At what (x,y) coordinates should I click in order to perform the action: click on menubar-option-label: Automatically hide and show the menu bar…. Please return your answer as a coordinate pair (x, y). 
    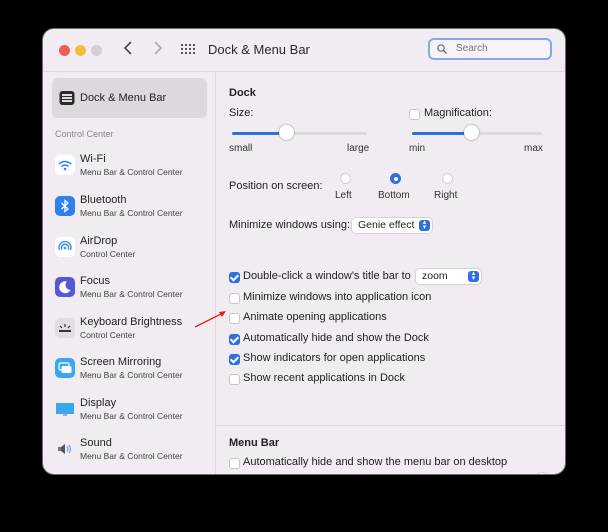
    Looking at the image, I should click on (375, 462).